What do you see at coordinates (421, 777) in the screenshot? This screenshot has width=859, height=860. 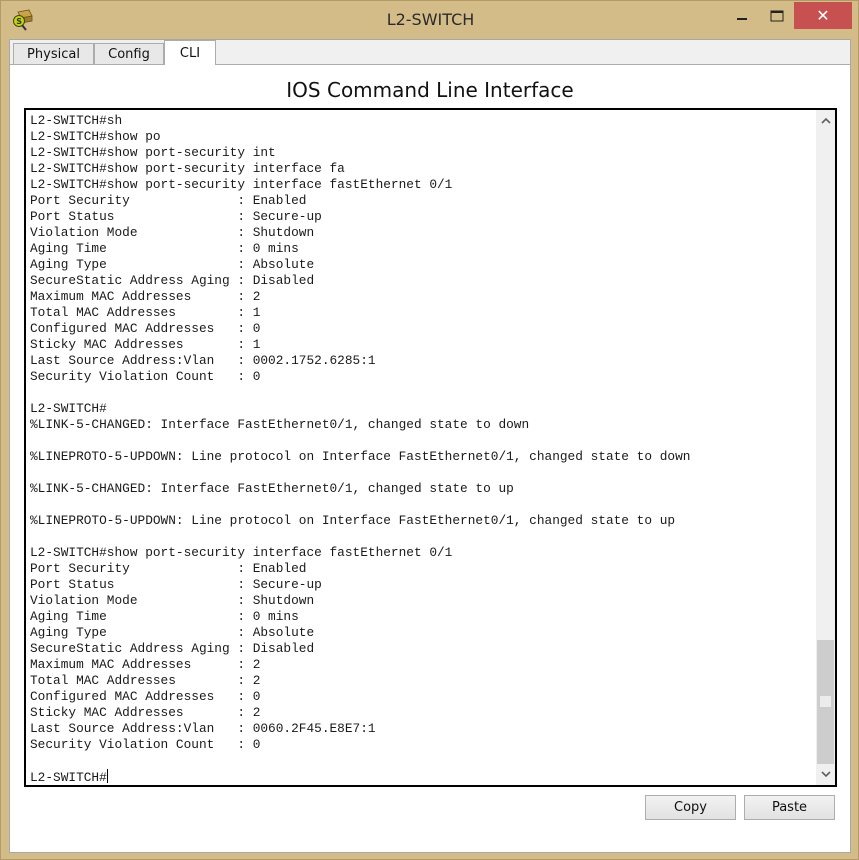 I see `terminal-prompt-line: L2-SWITCH#` at bounding box center [421, 777].